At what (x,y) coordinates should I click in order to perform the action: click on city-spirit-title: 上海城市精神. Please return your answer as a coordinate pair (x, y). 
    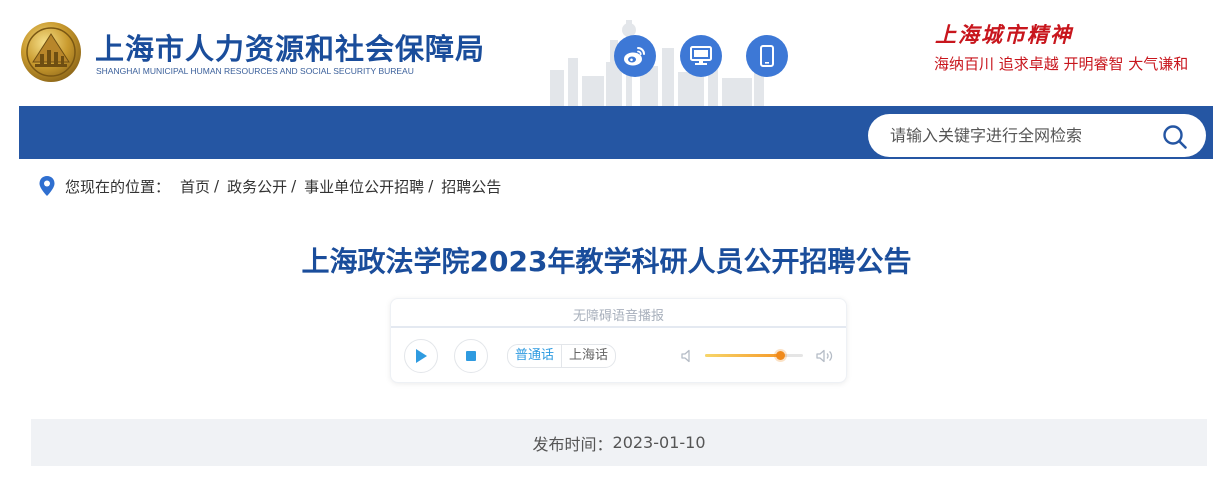
    Looking at the image, I should click on (1004, 34).